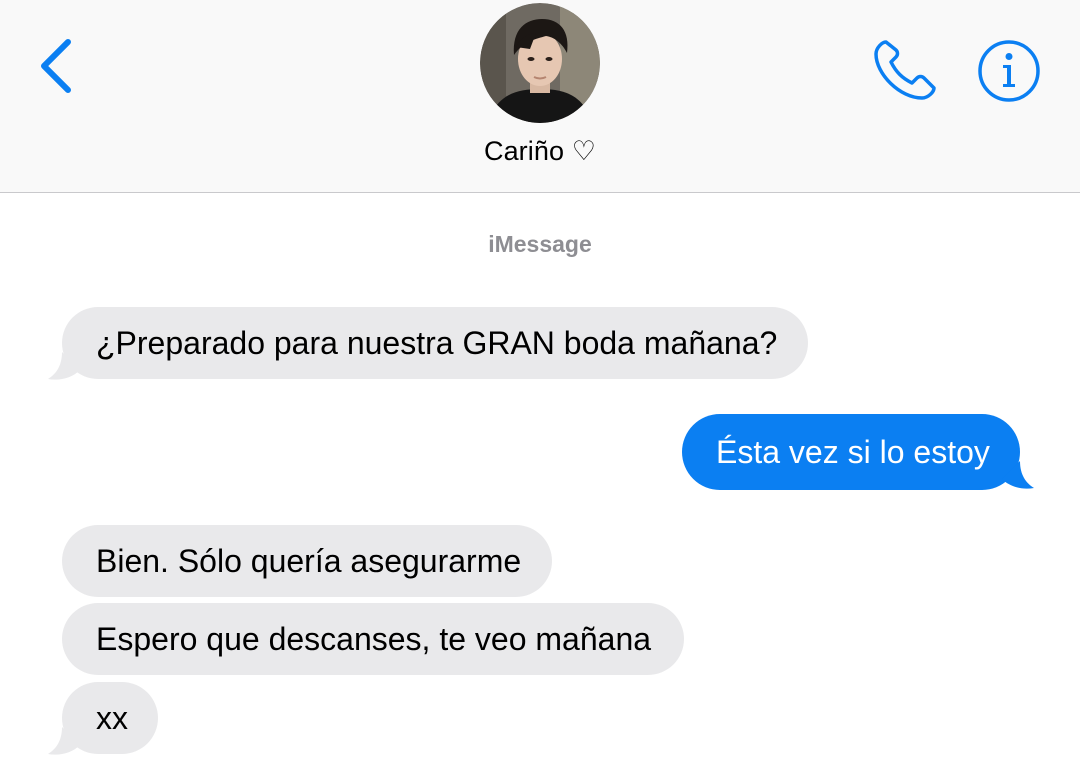 The width and height of the screenshot is (1080, 778). I want to click on info-button, so click(1009, 71).